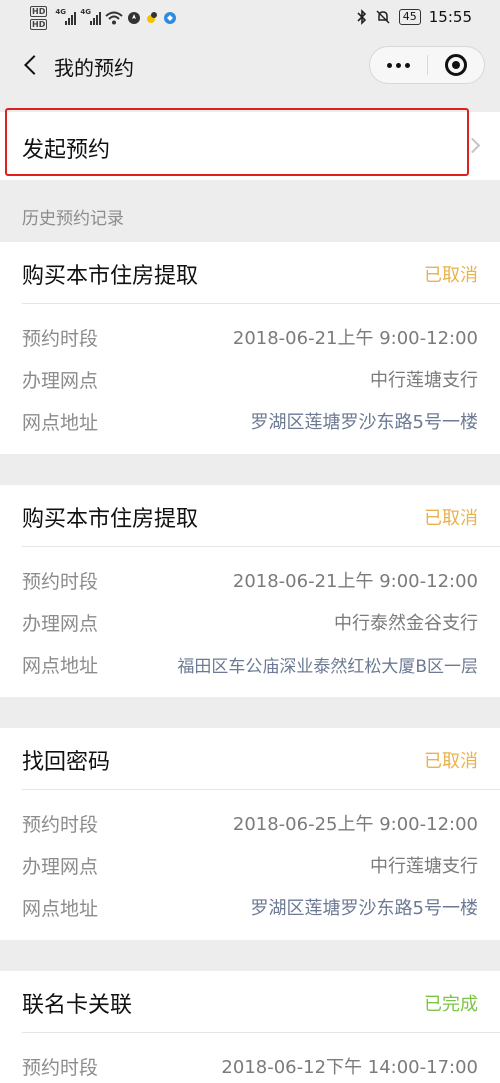  I want to click on record-title: 找回密码, so click(66, 762).